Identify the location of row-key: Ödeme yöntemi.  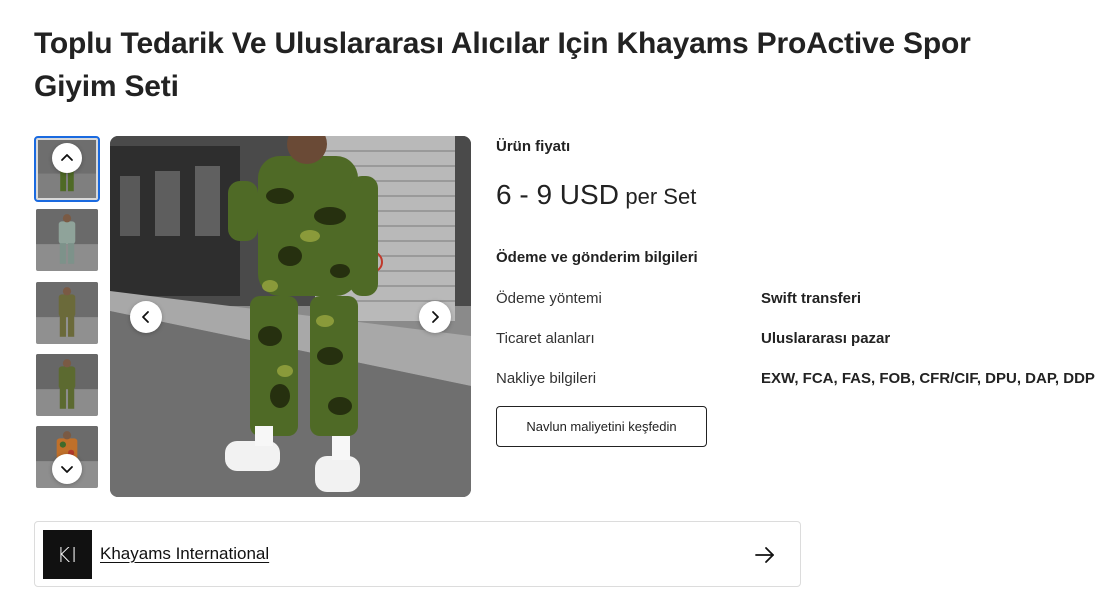
(549, 298).